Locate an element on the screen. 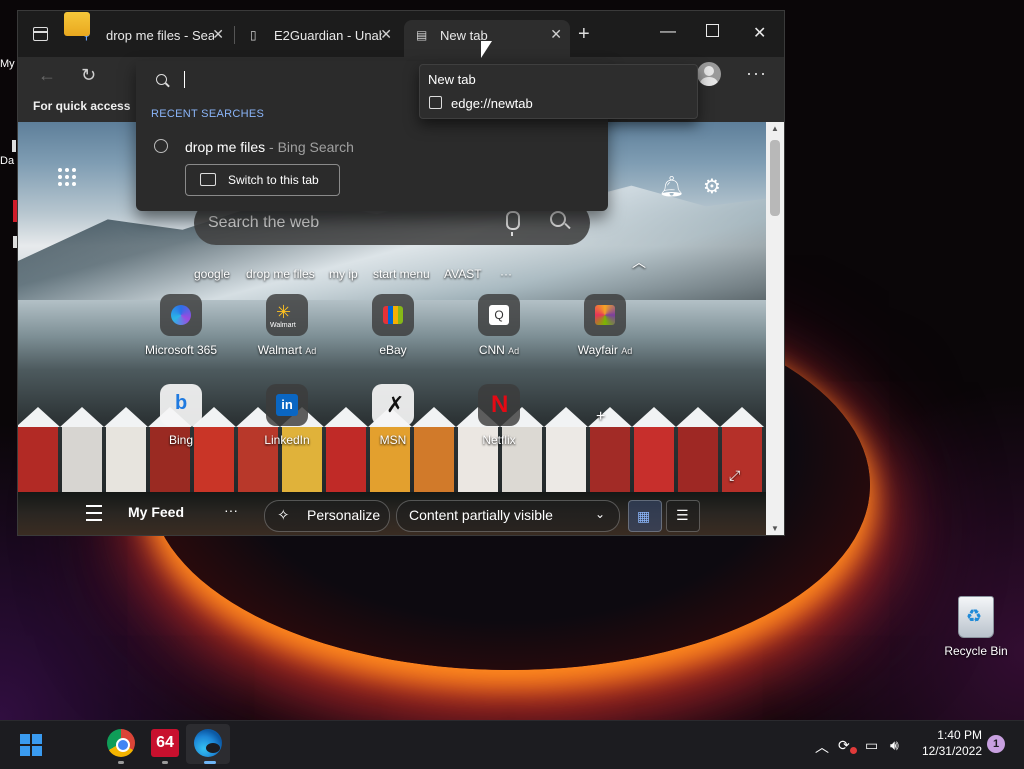 The height and width of the screenshot is (769, 1024). tab-e2guardian: ▯ E2Guardian - Unabl ✕ is located at coordinates (319, 35).